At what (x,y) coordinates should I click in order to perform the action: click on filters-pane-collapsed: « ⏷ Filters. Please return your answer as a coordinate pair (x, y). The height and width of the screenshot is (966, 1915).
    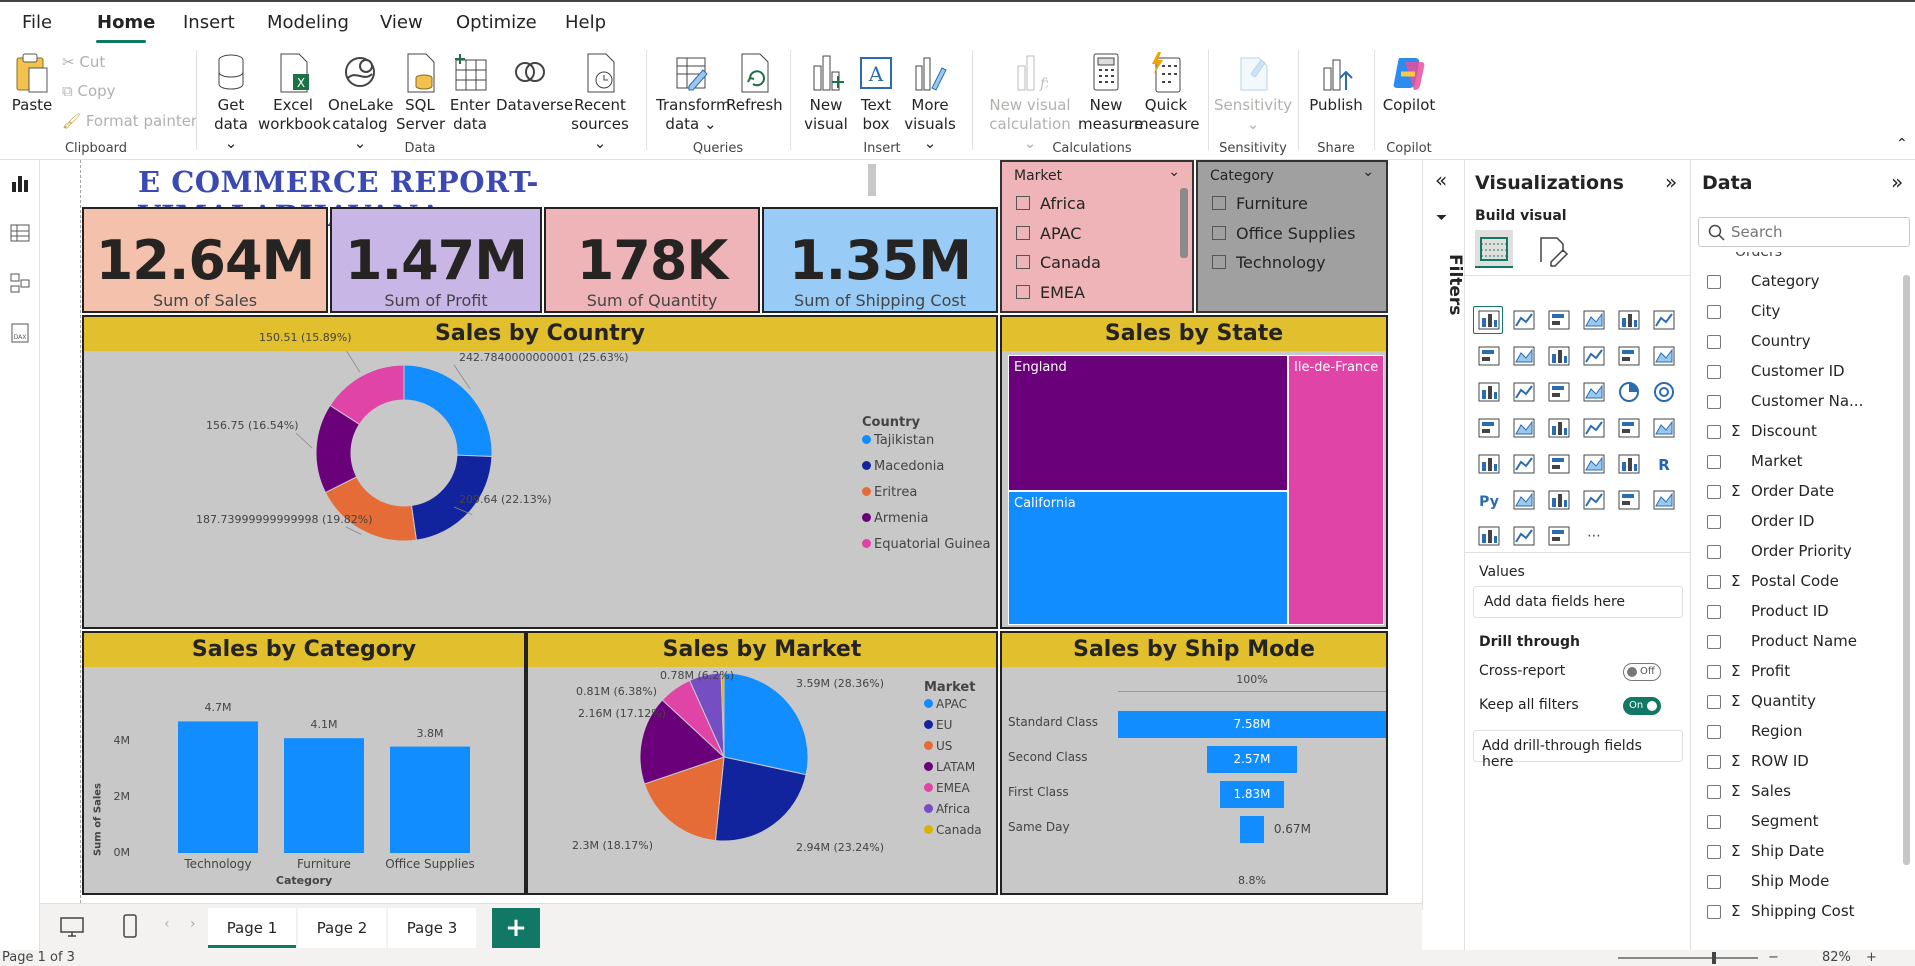
    Looking at the image, I should click on (1443, 535).